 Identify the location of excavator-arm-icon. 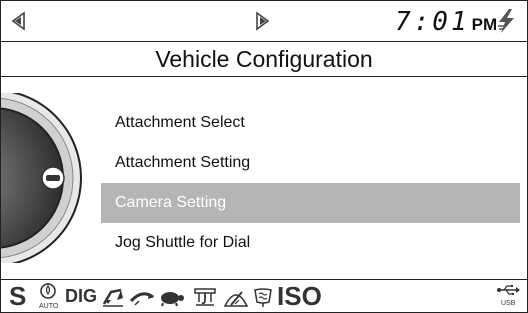
(112, 297).